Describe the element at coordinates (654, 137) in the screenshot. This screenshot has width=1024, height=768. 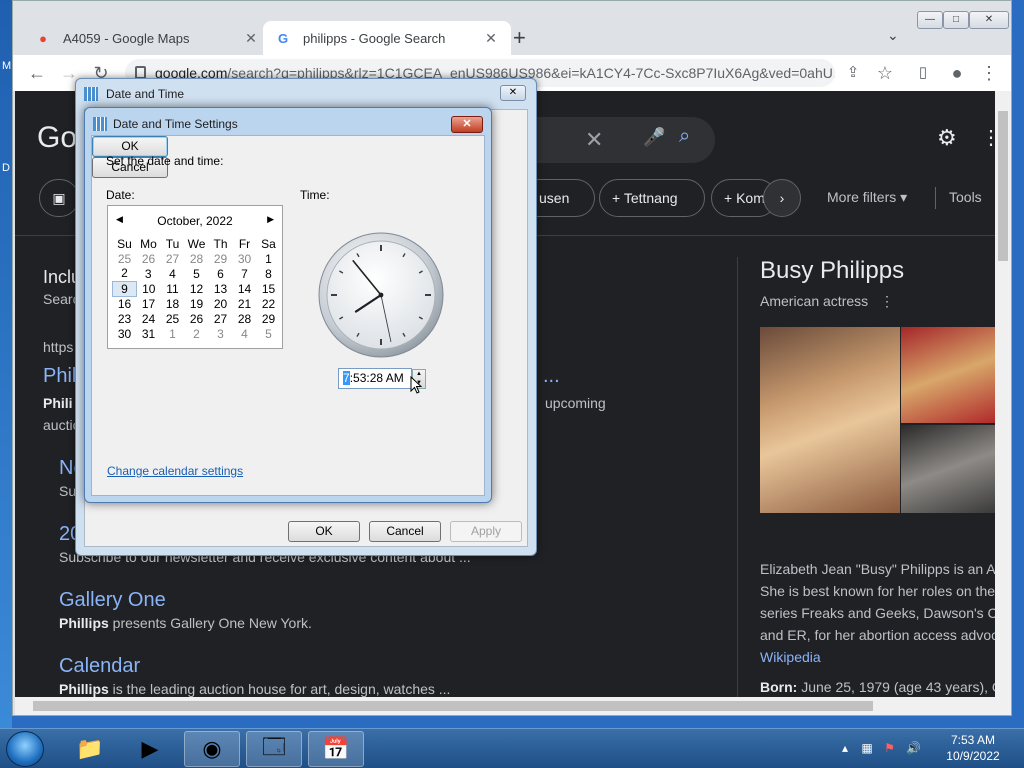
I see `microphone-icon: 🎤` at that location.